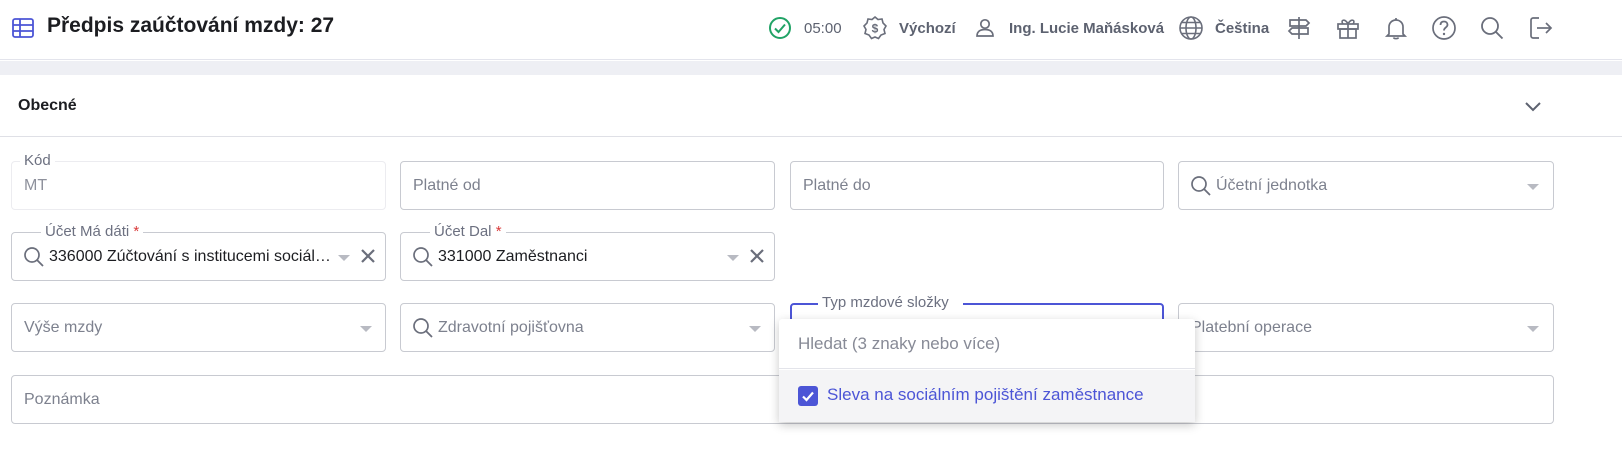 This screenshot has width=1622, height=472. I want to click on signpost-icon, so click(1299, 28).